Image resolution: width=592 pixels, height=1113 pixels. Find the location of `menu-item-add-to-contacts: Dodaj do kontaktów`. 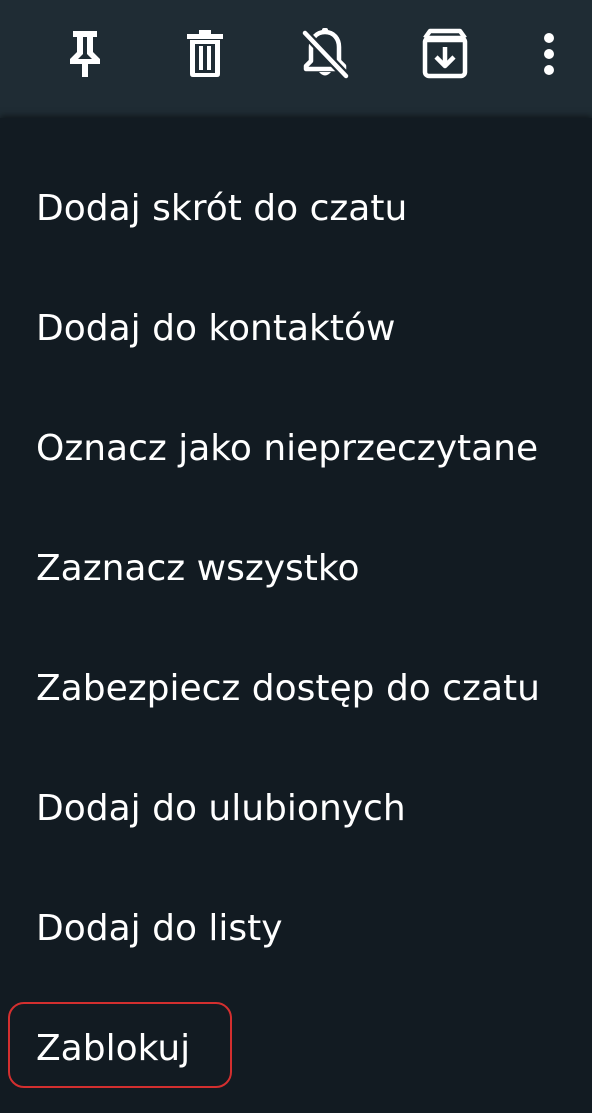

menu-item-add-to-contacts: Dodaj do kontaktów is located at coordinates (296, 328).